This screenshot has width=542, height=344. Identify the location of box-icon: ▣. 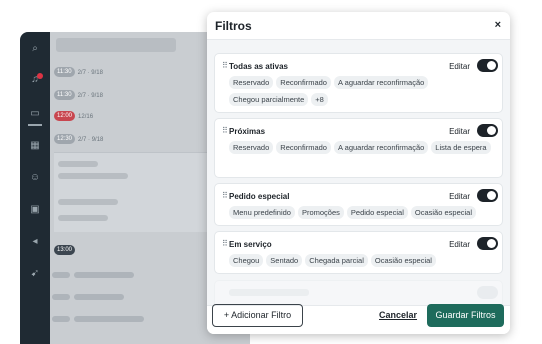
(35, 210).